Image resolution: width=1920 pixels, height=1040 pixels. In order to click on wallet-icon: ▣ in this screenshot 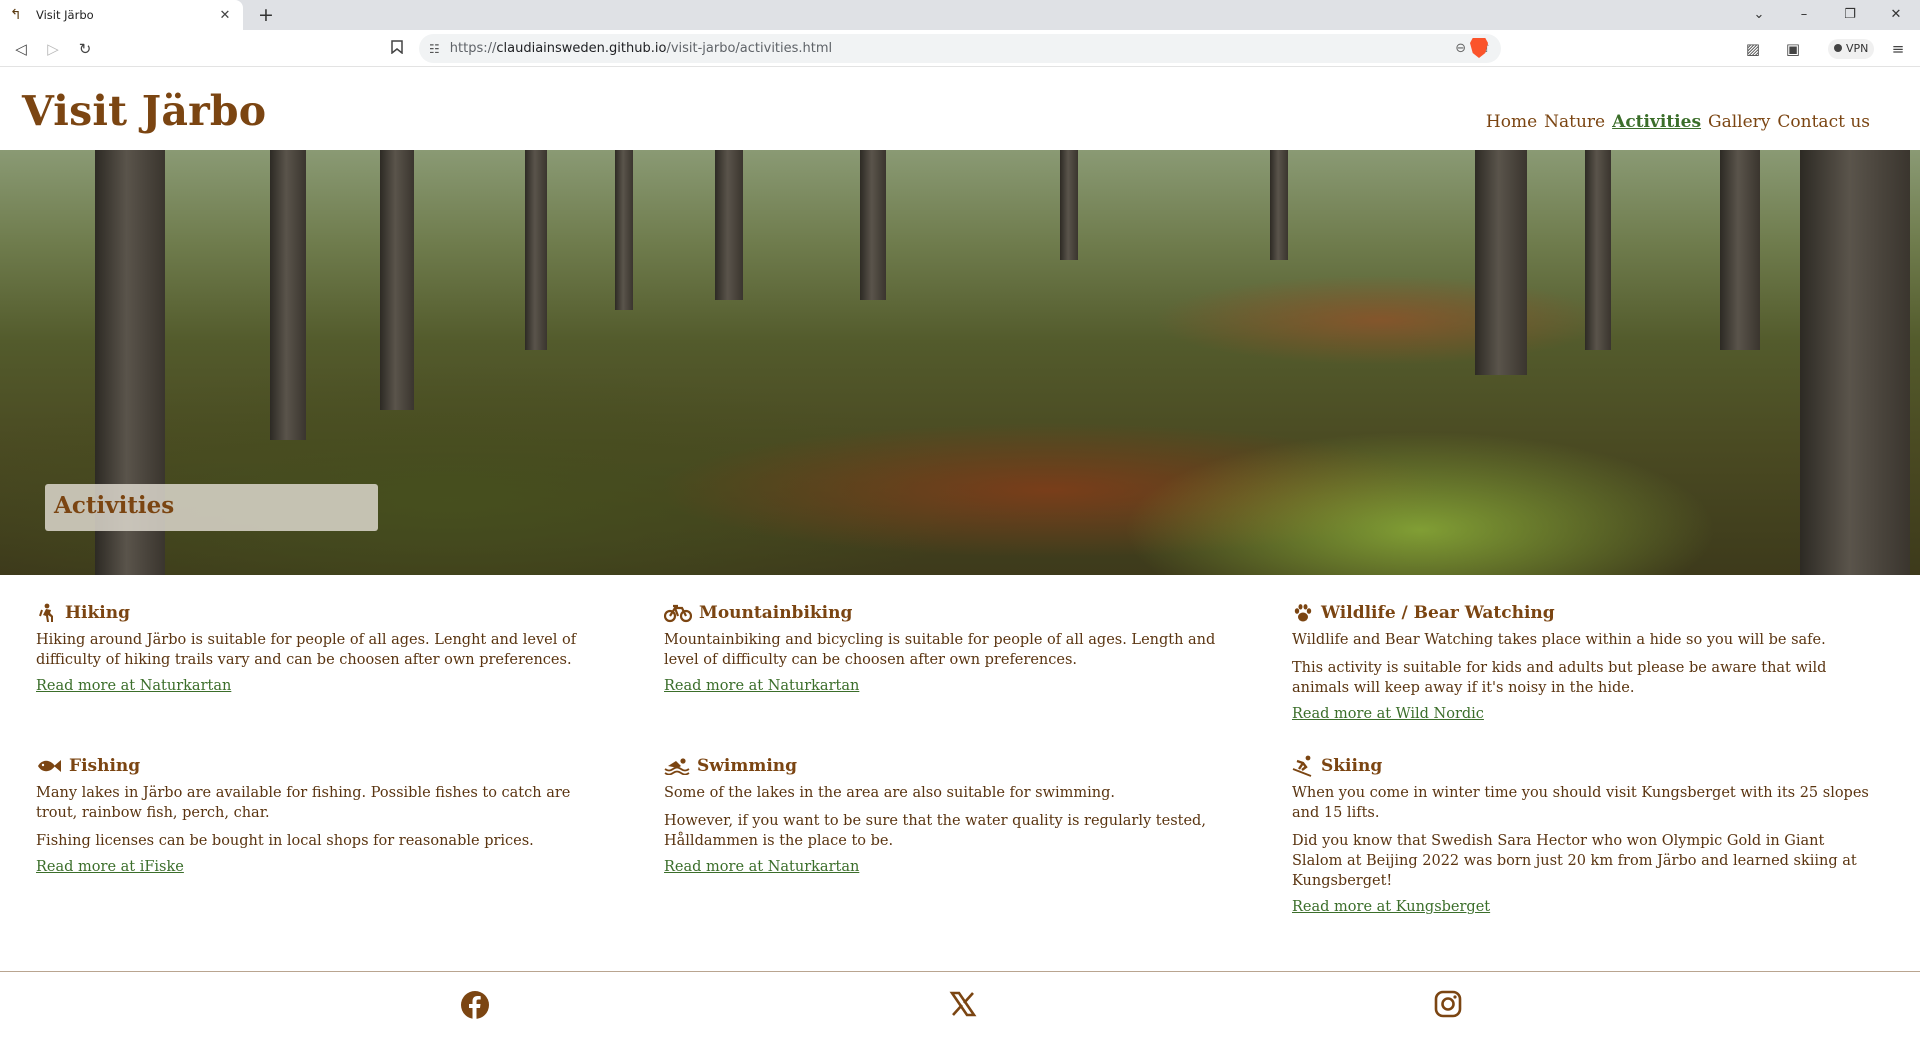, I will do `click(1793, 49)`.